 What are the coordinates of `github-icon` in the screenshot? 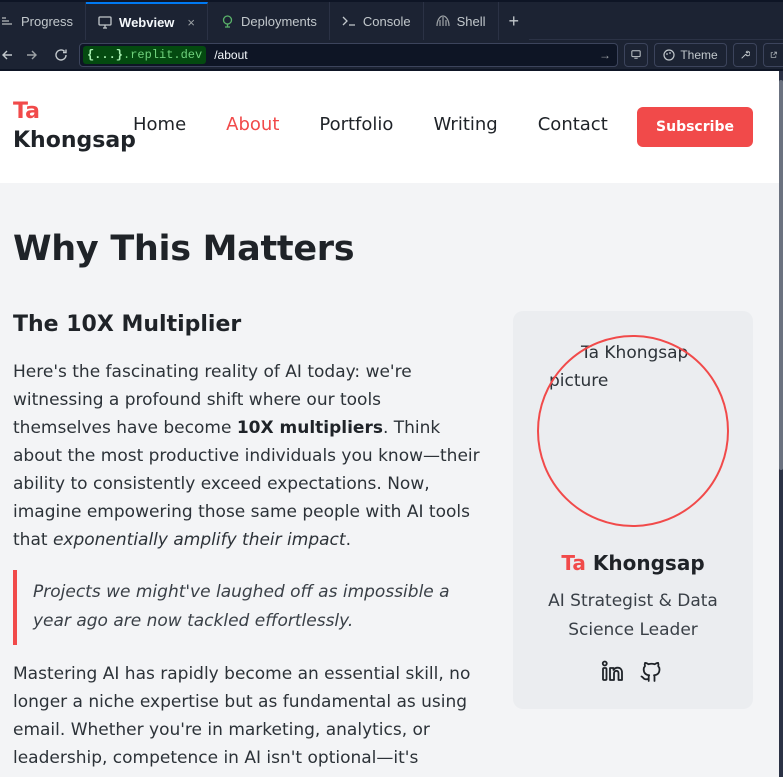 It's located at (651, 671).